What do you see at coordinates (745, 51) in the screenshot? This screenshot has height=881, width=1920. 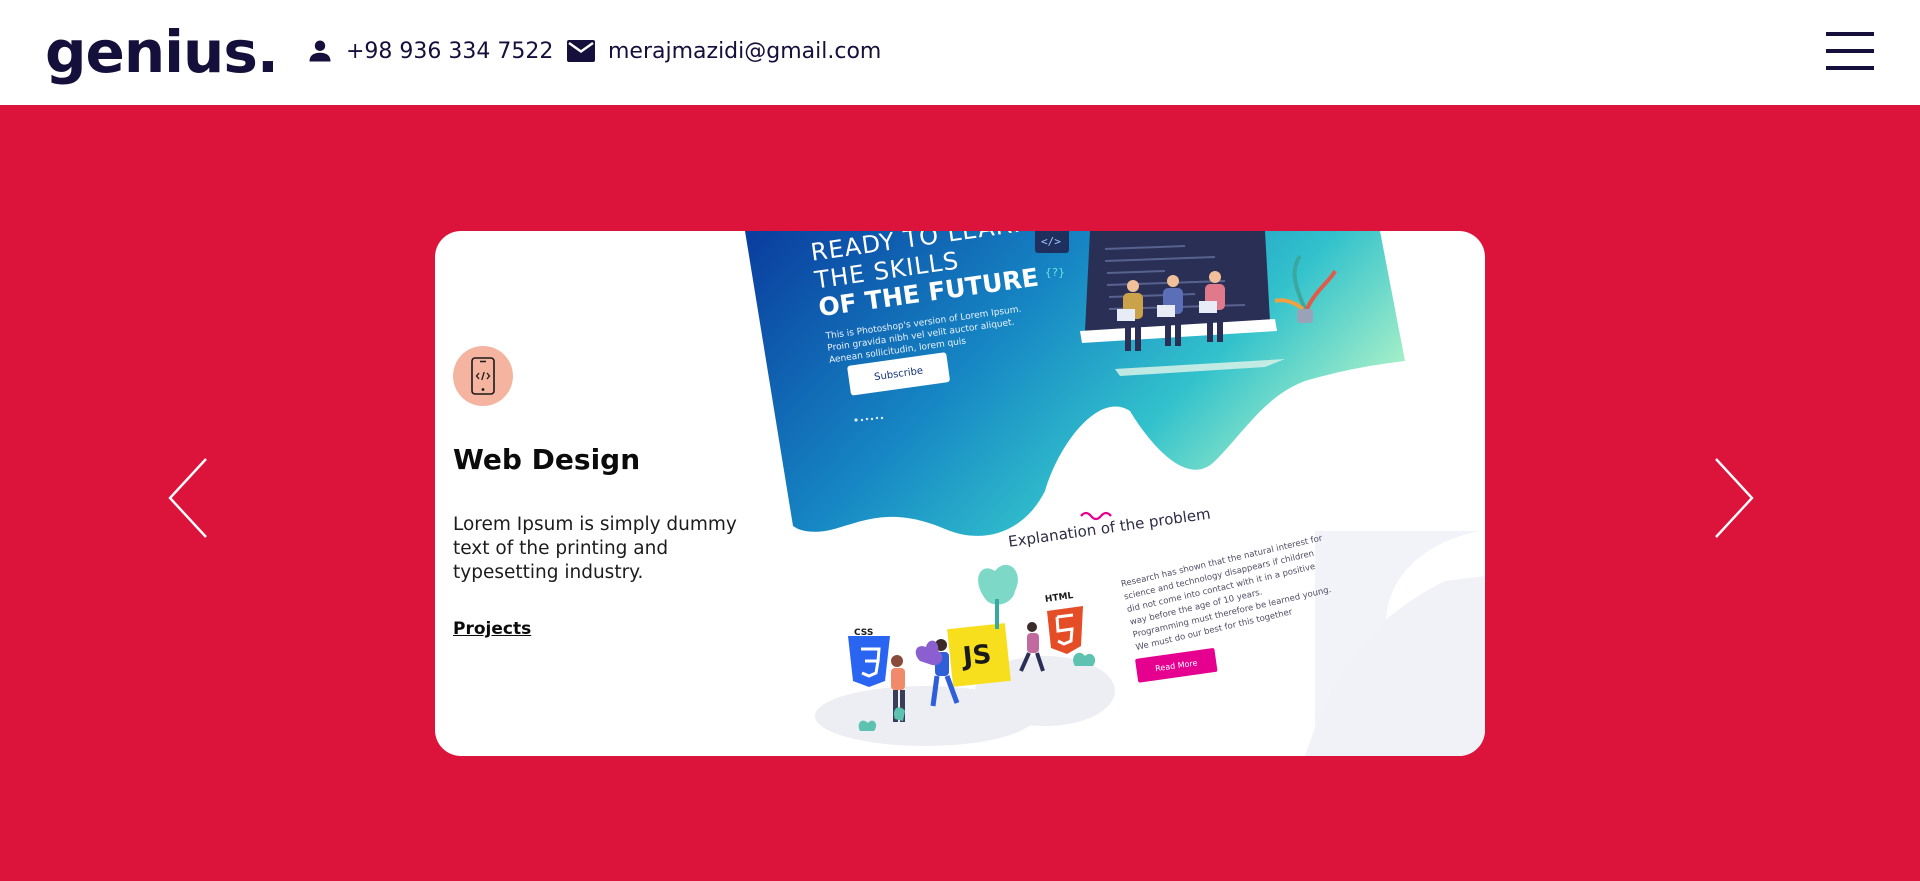 I see `email-address: merajmazidi@gmail.com` at bounding box center [745, 51].